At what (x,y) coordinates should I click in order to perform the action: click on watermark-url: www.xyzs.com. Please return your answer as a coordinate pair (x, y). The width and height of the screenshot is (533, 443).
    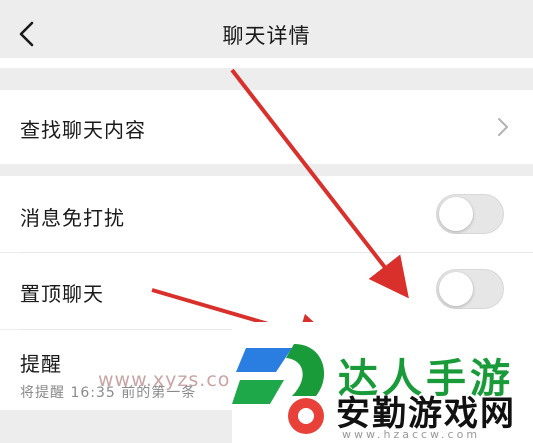
    Looking at the image, I should click on (174, 380).